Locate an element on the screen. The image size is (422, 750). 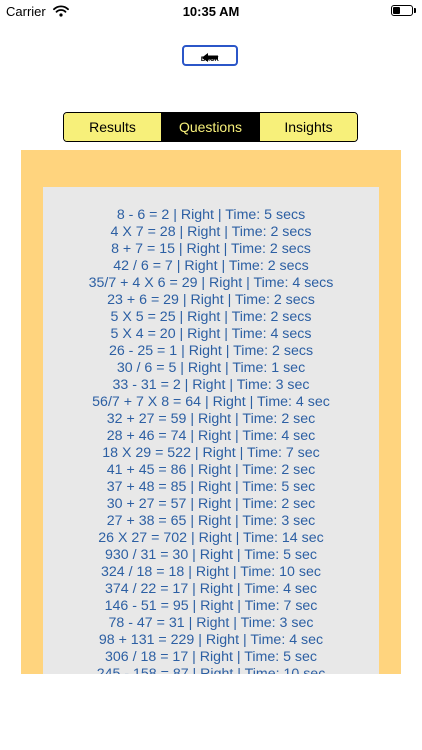
battery-level is located at coordinates (396, 10).